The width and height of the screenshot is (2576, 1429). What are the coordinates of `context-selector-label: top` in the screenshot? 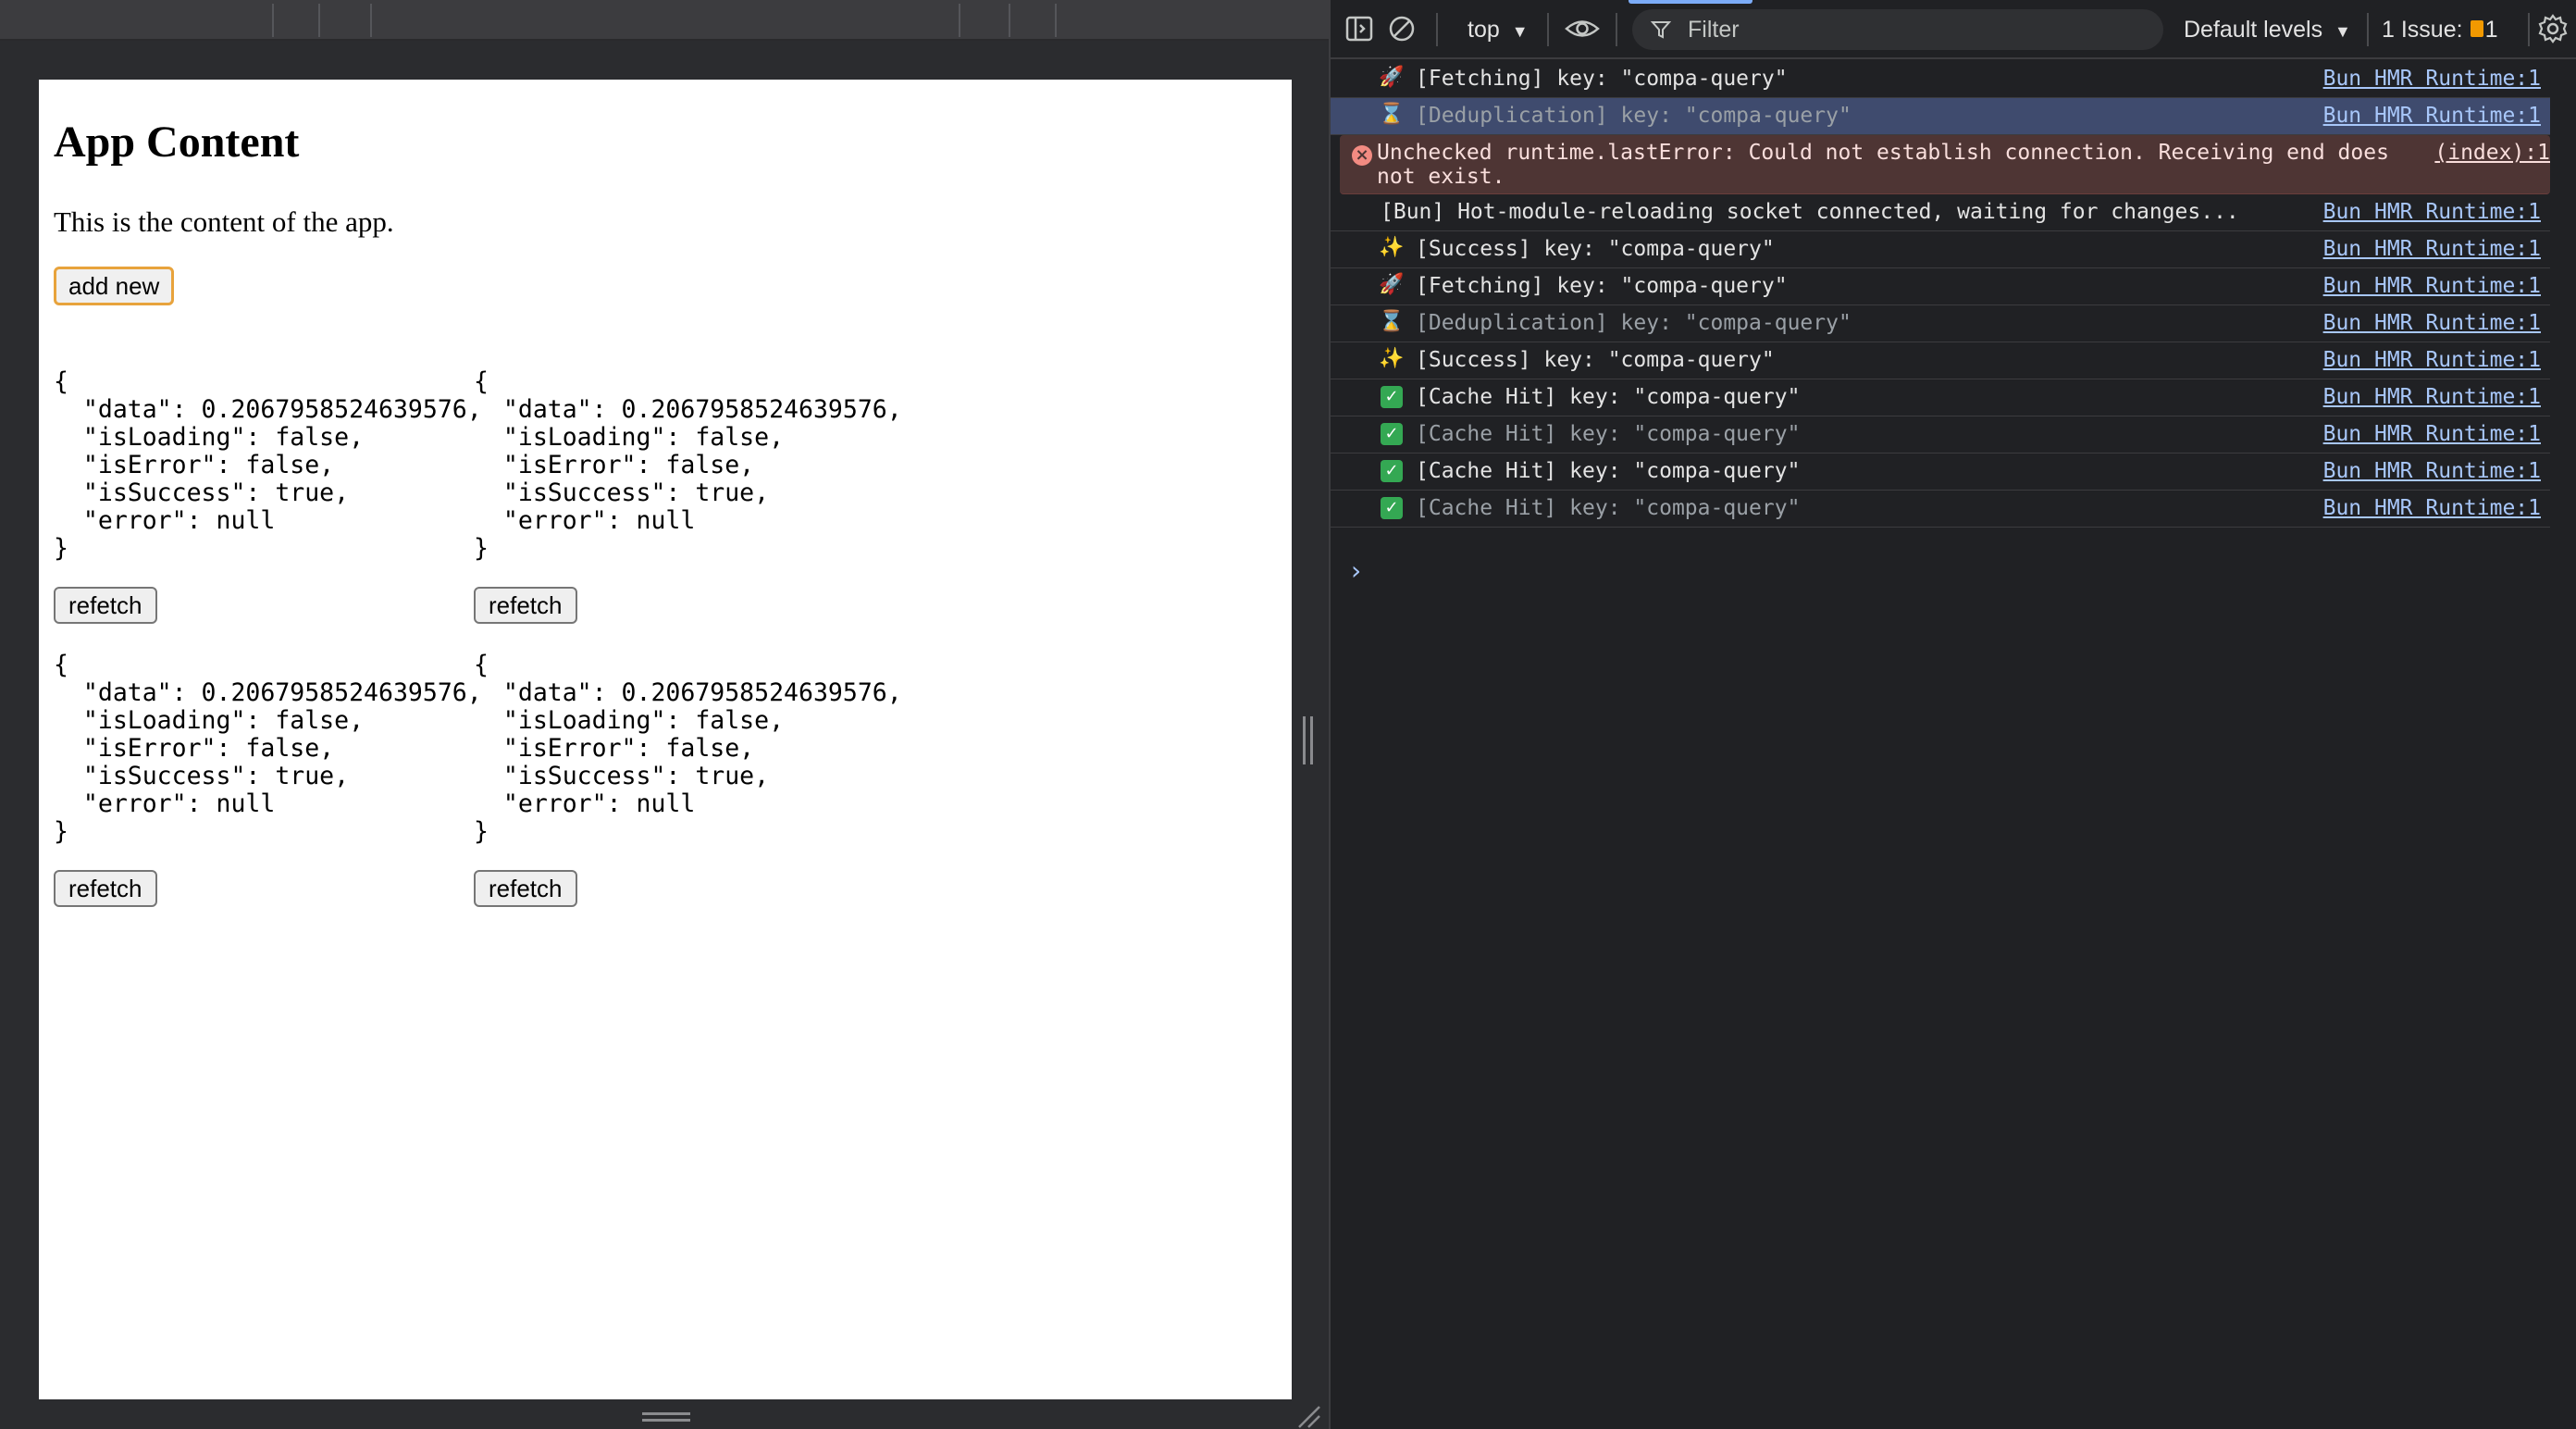 It's located at (1484, 30).